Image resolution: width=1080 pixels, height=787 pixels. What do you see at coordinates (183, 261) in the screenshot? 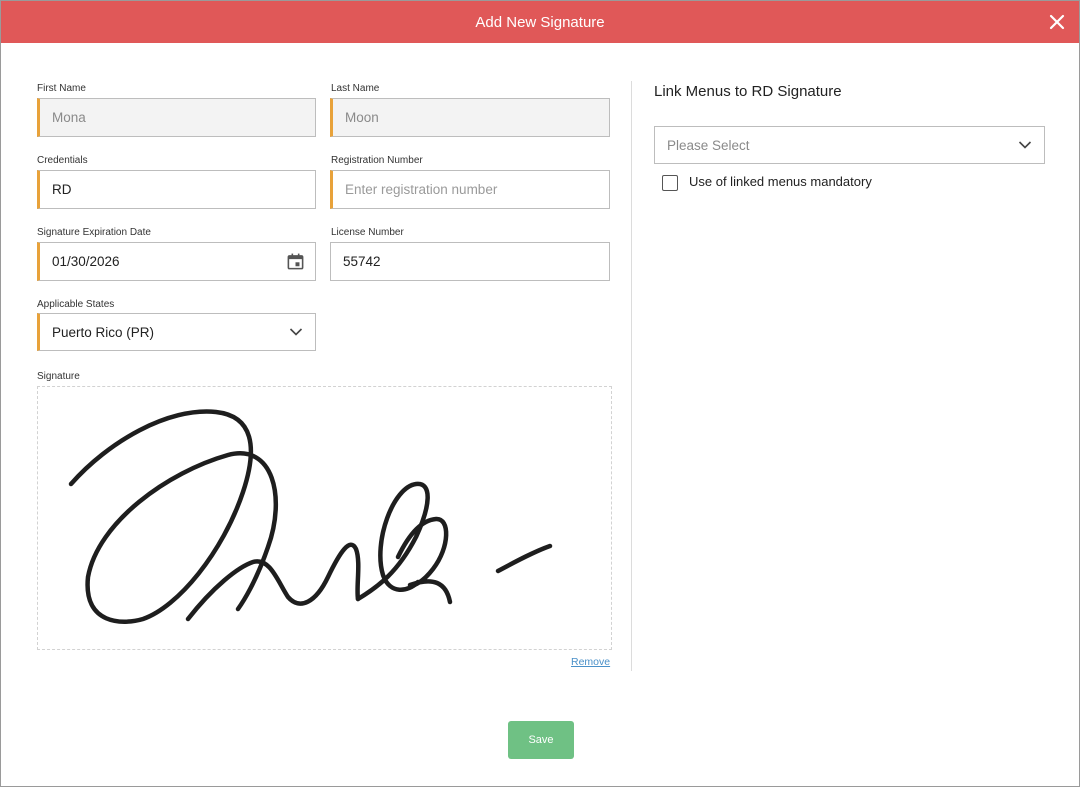
I see `signature-expiration-date-input` at bounding box center [183, 261].